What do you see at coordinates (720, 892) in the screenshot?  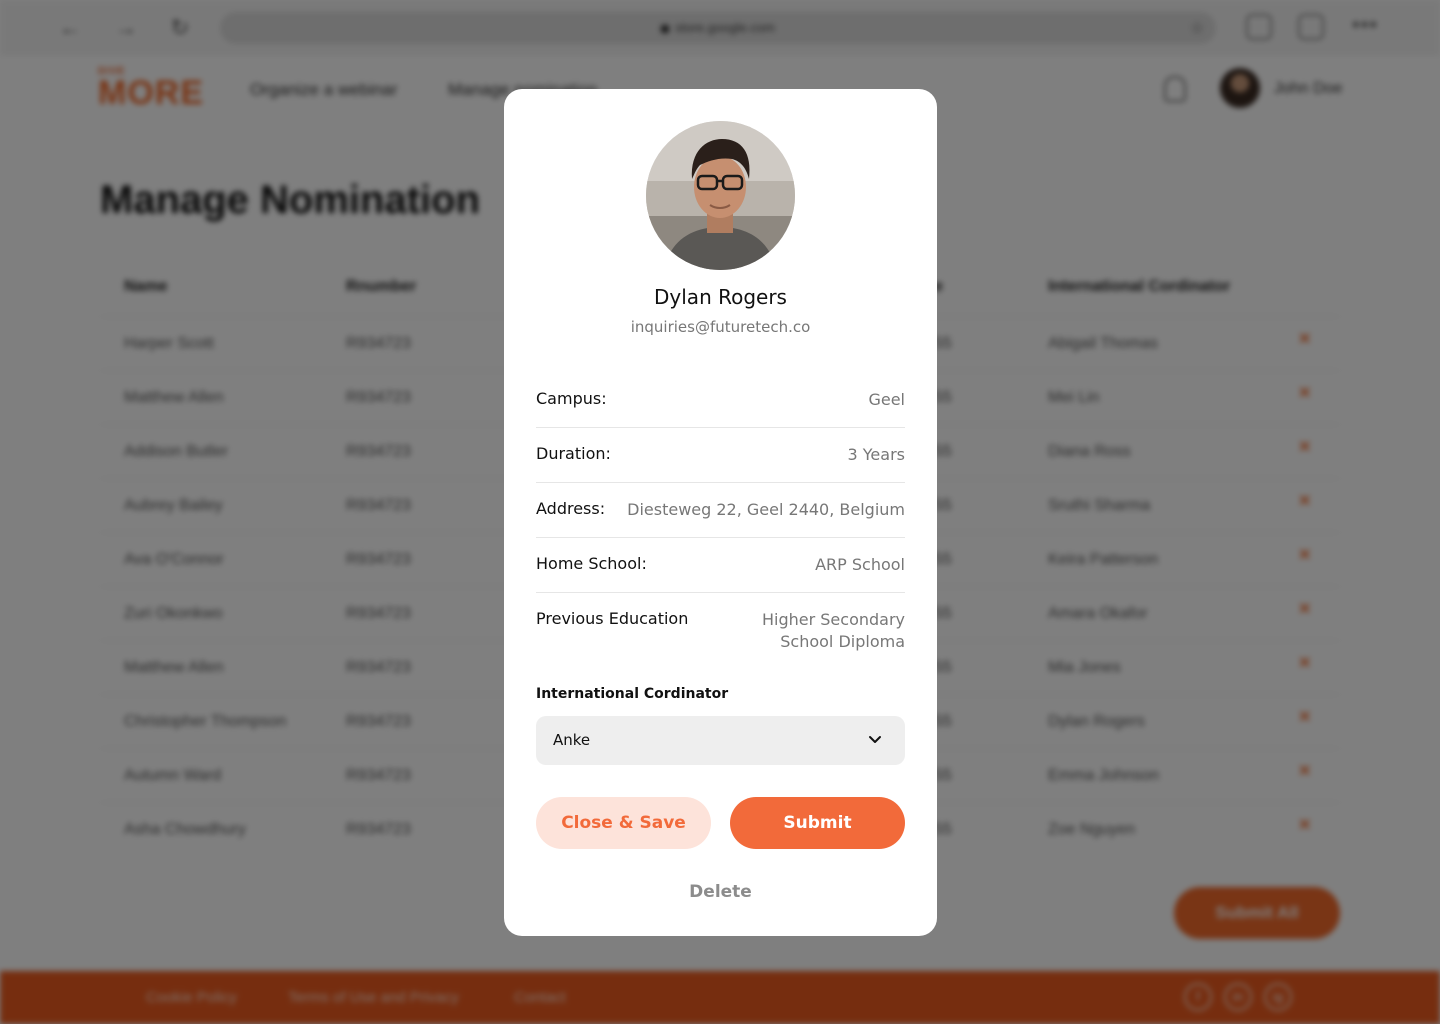 I see `delete-button: Delete` at bounding box center [720, 892].